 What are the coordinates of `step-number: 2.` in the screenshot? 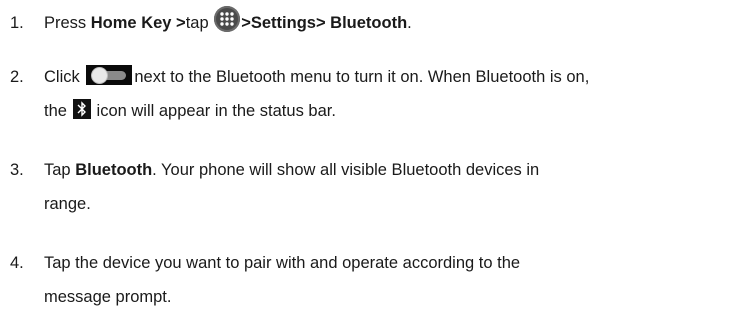 It's located at (17, 77).